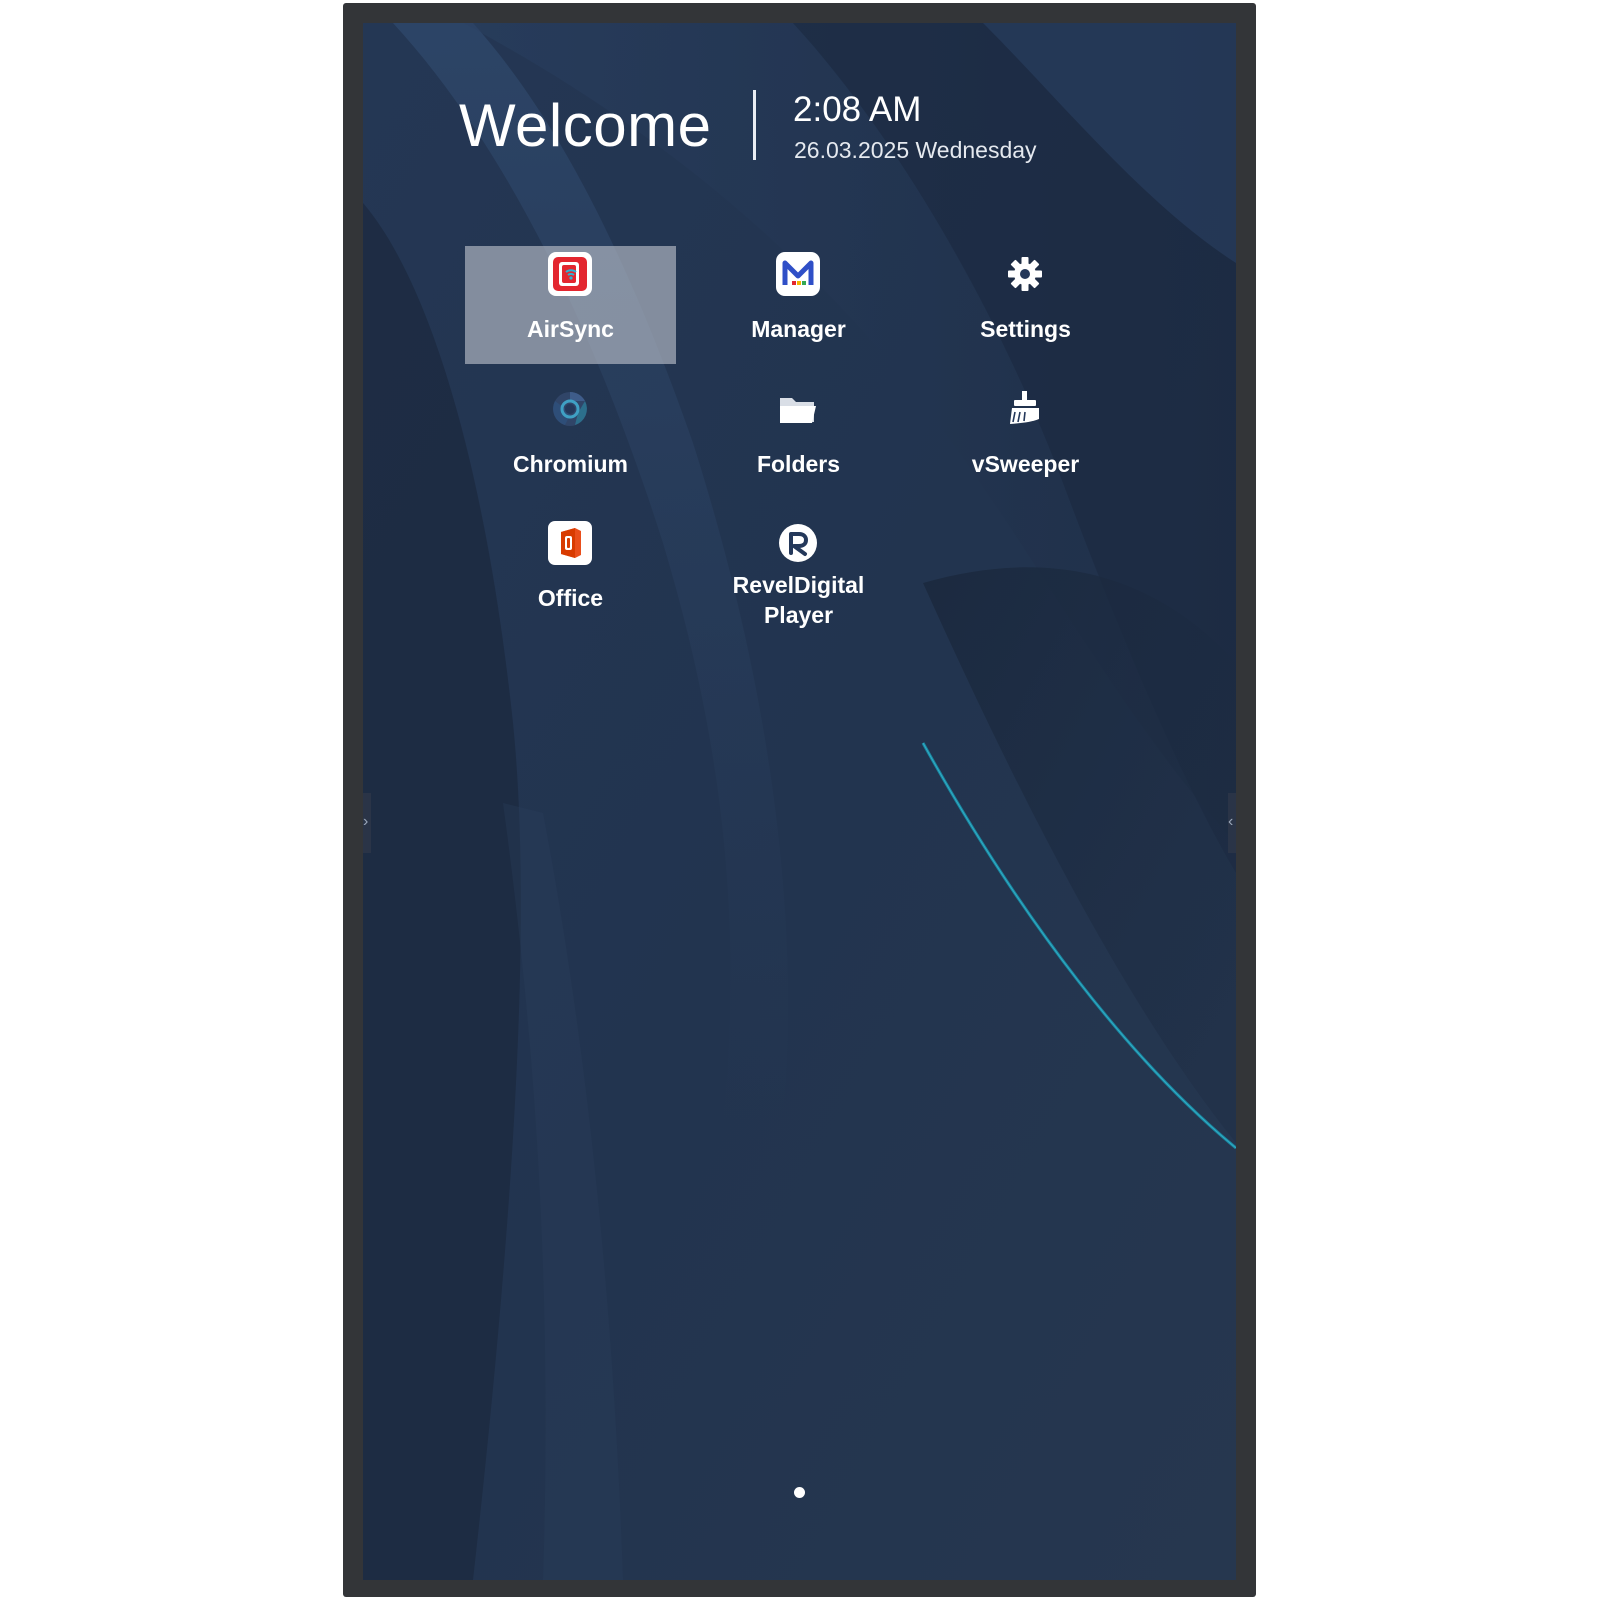  Describe the element at coordinates (798, 600) in the screenshot. I see `app-label: RevelDigital Player` at that location.